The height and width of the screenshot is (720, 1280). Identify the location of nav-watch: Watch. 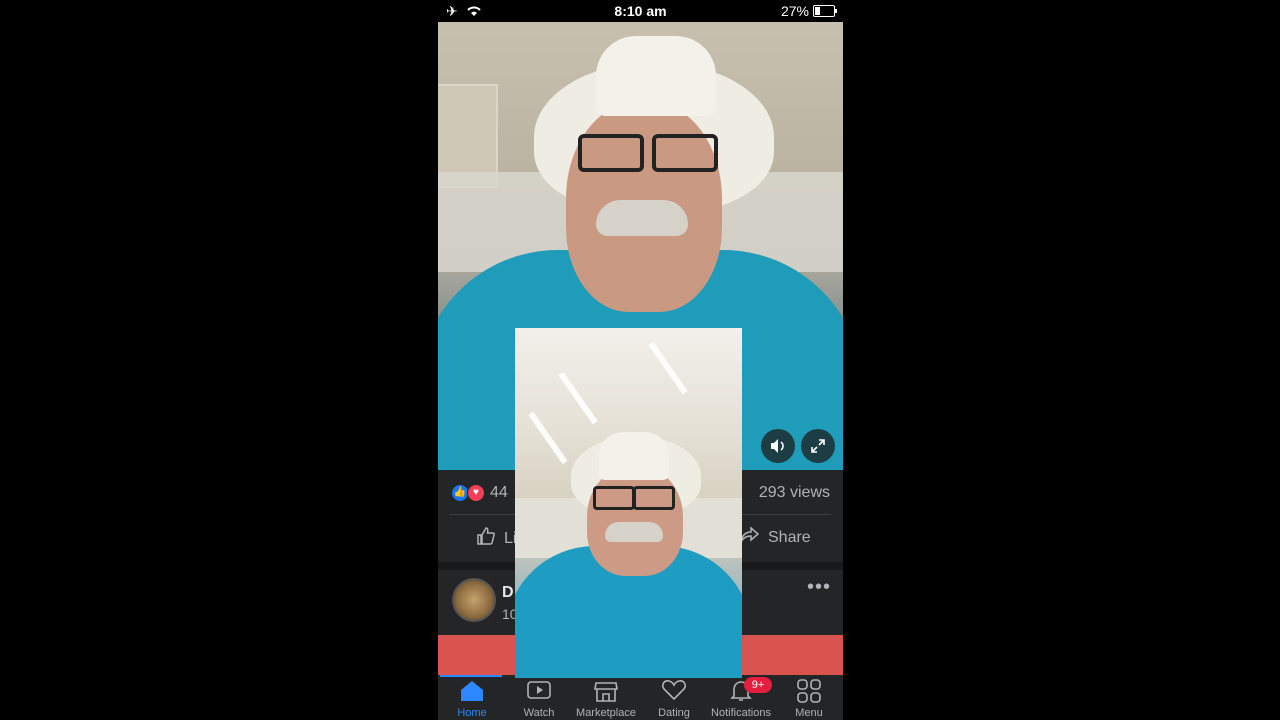
(539, 697).